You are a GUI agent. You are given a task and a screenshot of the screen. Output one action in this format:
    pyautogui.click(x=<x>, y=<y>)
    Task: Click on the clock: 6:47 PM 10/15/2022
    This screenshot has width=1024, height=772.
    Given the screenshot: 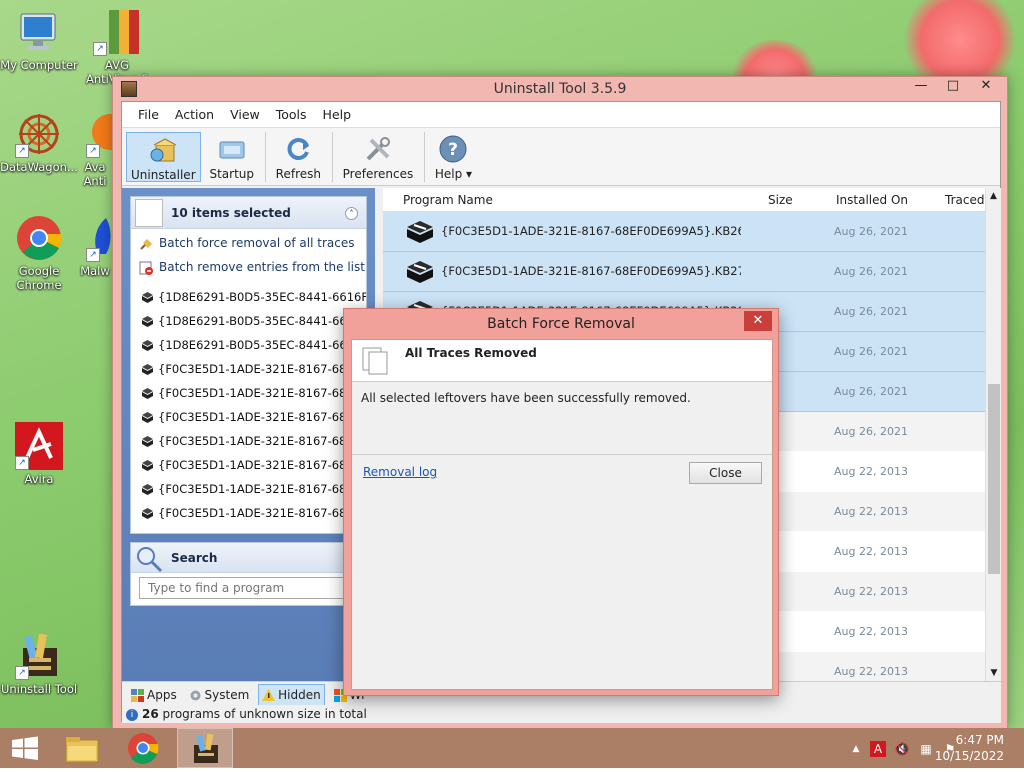 What is the action you would take?
    pyautogui.click(x=969, y=748)
    